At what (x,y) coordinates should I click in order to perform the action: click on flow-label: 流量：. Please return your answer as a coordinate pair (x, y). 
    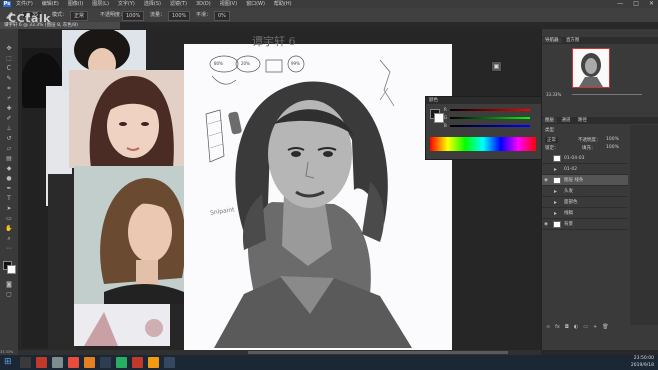
    Looking at the image, I should click on (158, 15).